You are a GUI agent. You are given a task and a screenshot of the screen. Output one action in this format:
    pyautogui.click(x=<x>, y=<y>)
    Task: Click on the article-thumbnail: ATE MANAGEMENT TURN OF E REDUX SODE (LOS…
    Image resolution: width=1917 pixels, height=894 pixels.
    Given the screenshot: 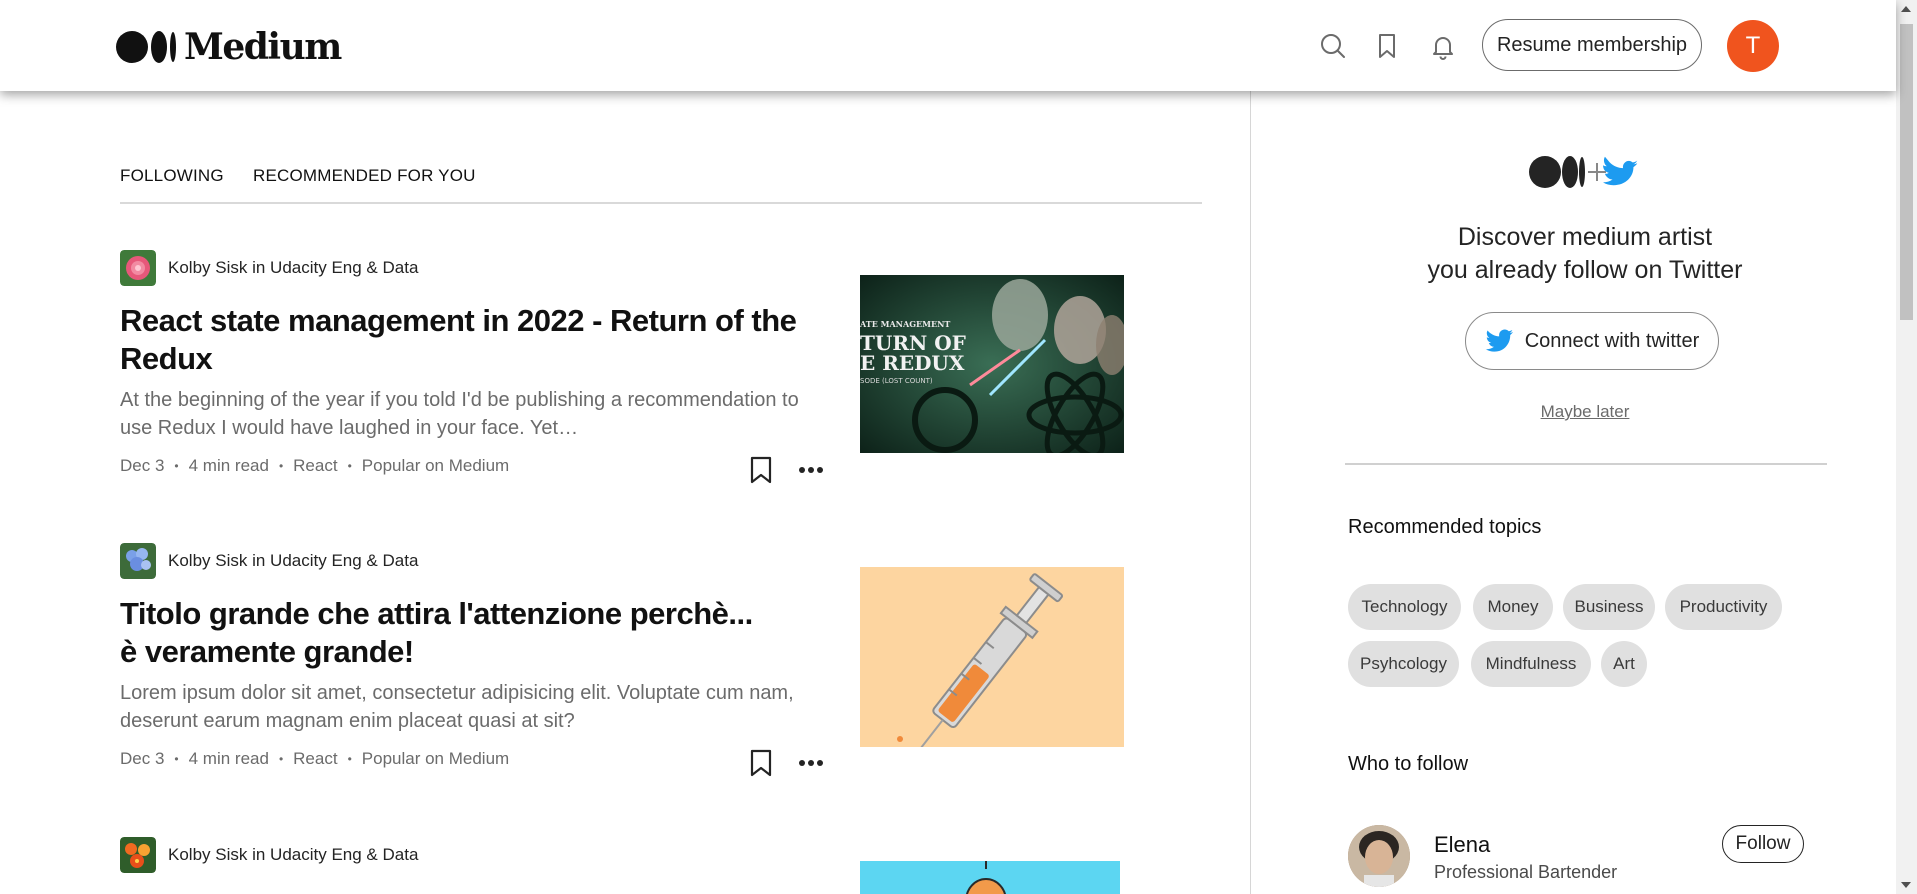 What is the action you would take?
    pyautogui.click(x=993, y=367)
    